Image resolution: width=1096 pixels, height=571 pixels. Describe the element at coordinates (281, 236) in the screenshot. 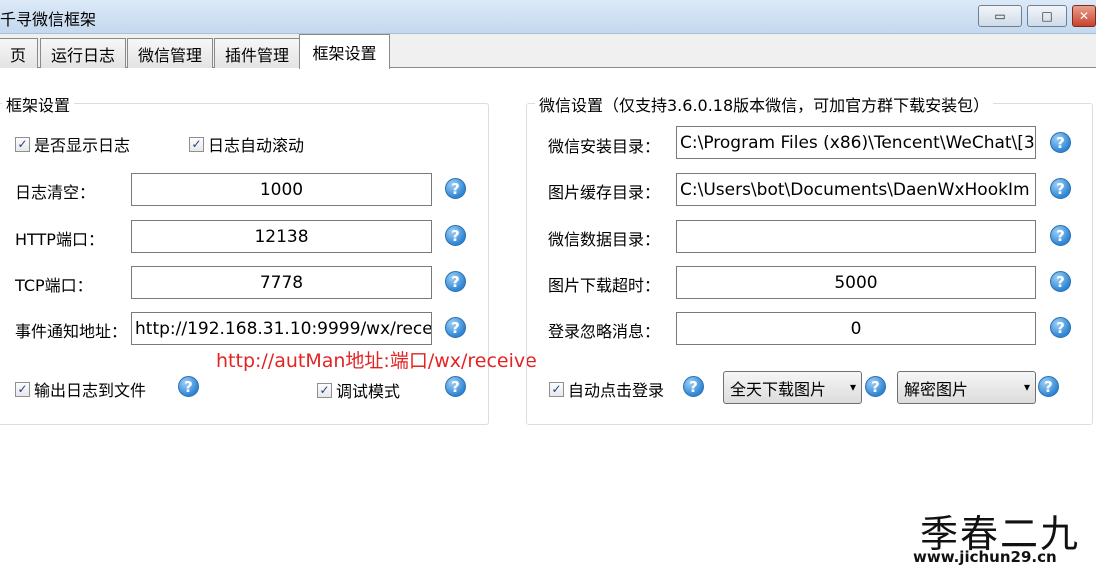

I see `http-port-input: 12138` at that location.